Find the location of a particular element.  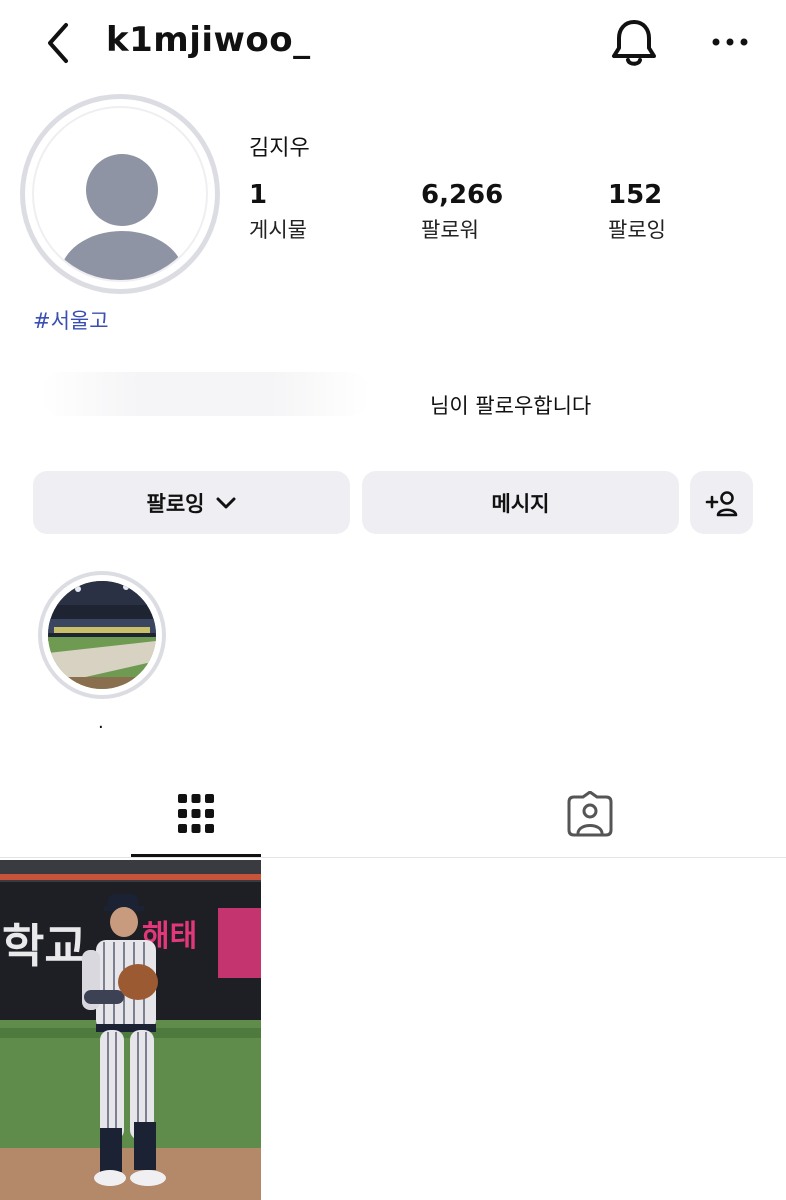

stat-following: 152 팔로잉 is located at coordinates (637, 212).